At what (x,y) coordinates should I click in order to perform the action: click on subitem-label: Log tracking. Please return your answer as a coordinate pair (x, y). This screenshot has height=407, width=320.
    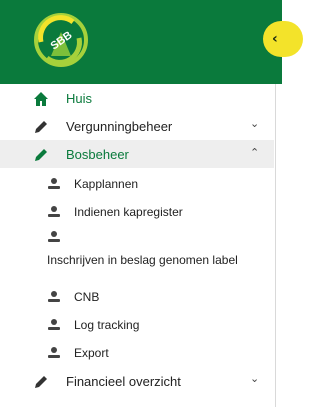
    Looking at the image, I should click on (107, 325).